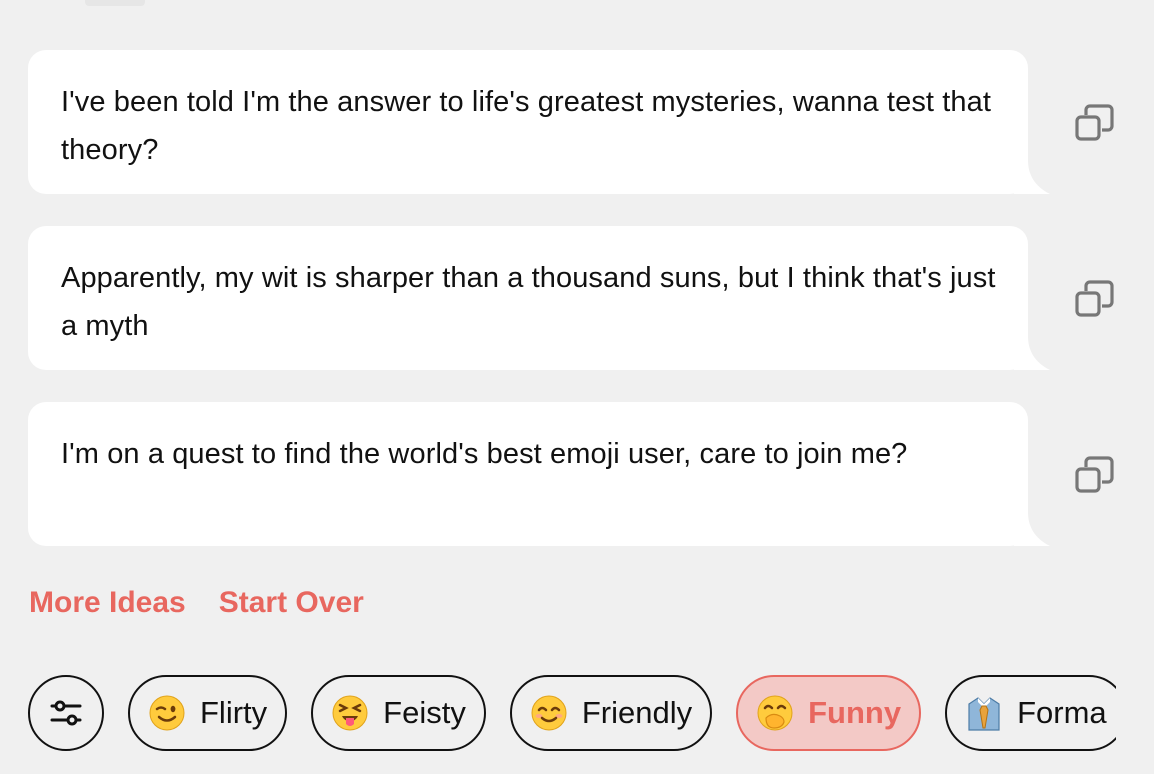 The height and width of the screenshot is (774, 1154). I want to click on tone-selector: Flirty Feisty Friendly Funny Forma, so click(572, 713).